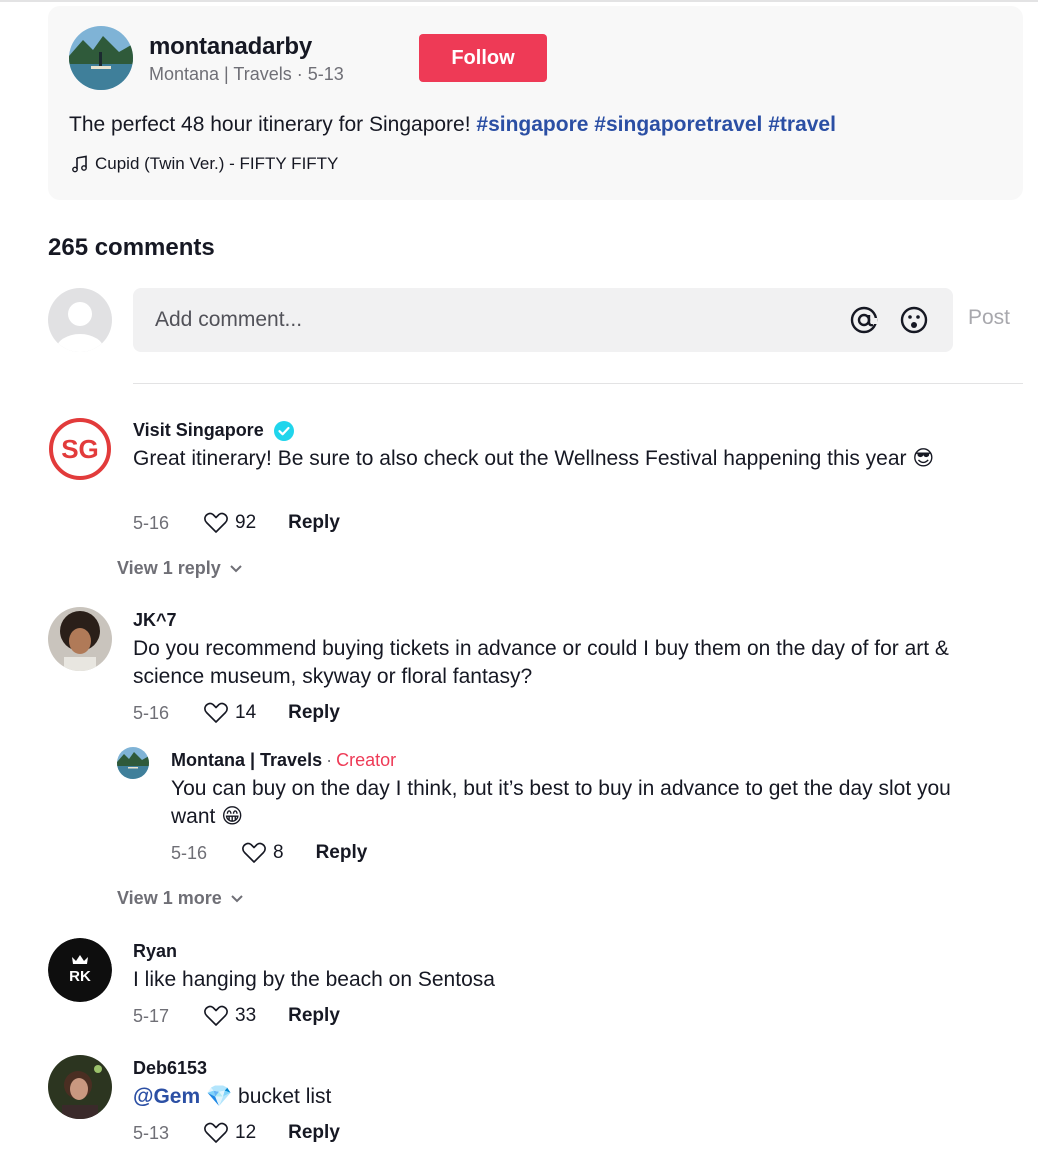 Image resolution: width=1038 pixels, height=1152 pixels. What do you see at coordinates (578, 383) in the screenshot?
I see `composer-divider` at bounding box center [578, 383].